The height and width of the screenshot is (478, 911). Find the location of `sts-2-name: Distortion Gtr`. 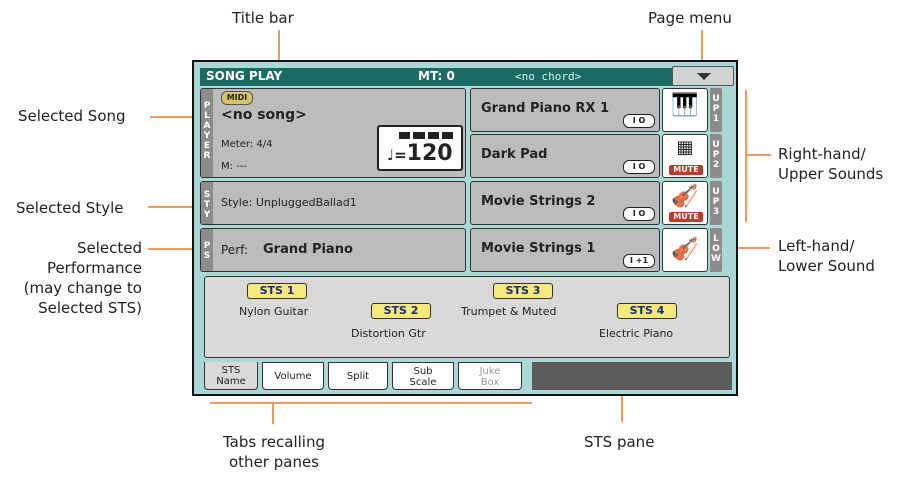

sts-2-name: Distortion Gtr is located at coordinates (388, 333).